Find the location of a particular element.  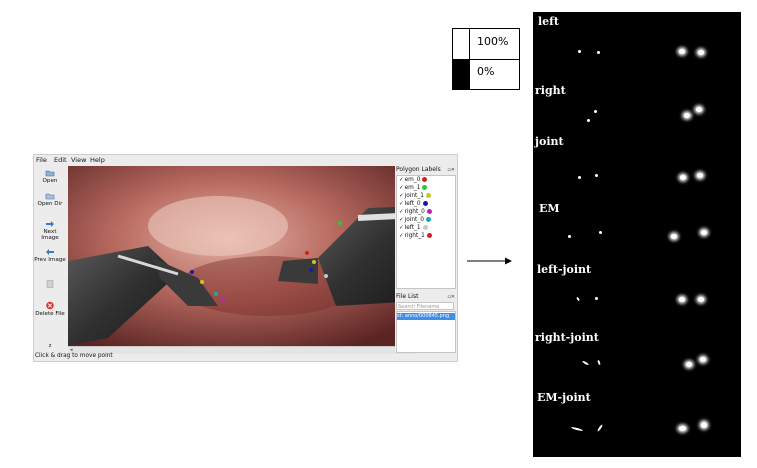

intensity-legend: 100% 0% is located at coordinates (486, 59).